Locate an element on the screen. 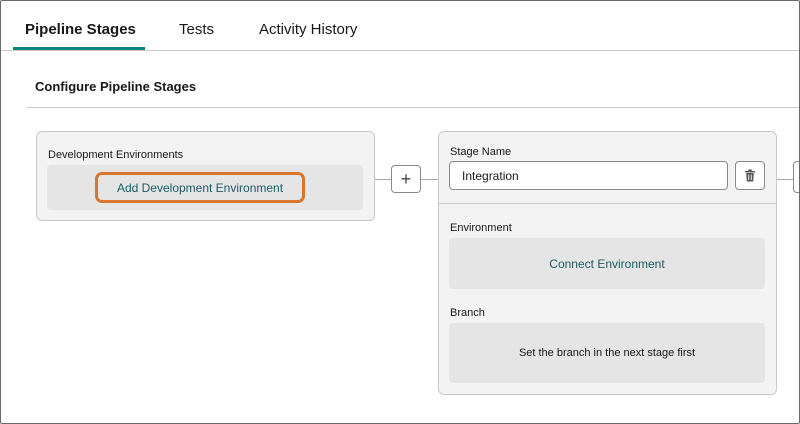  delete-stage-button is located at coordinates (750, 175).